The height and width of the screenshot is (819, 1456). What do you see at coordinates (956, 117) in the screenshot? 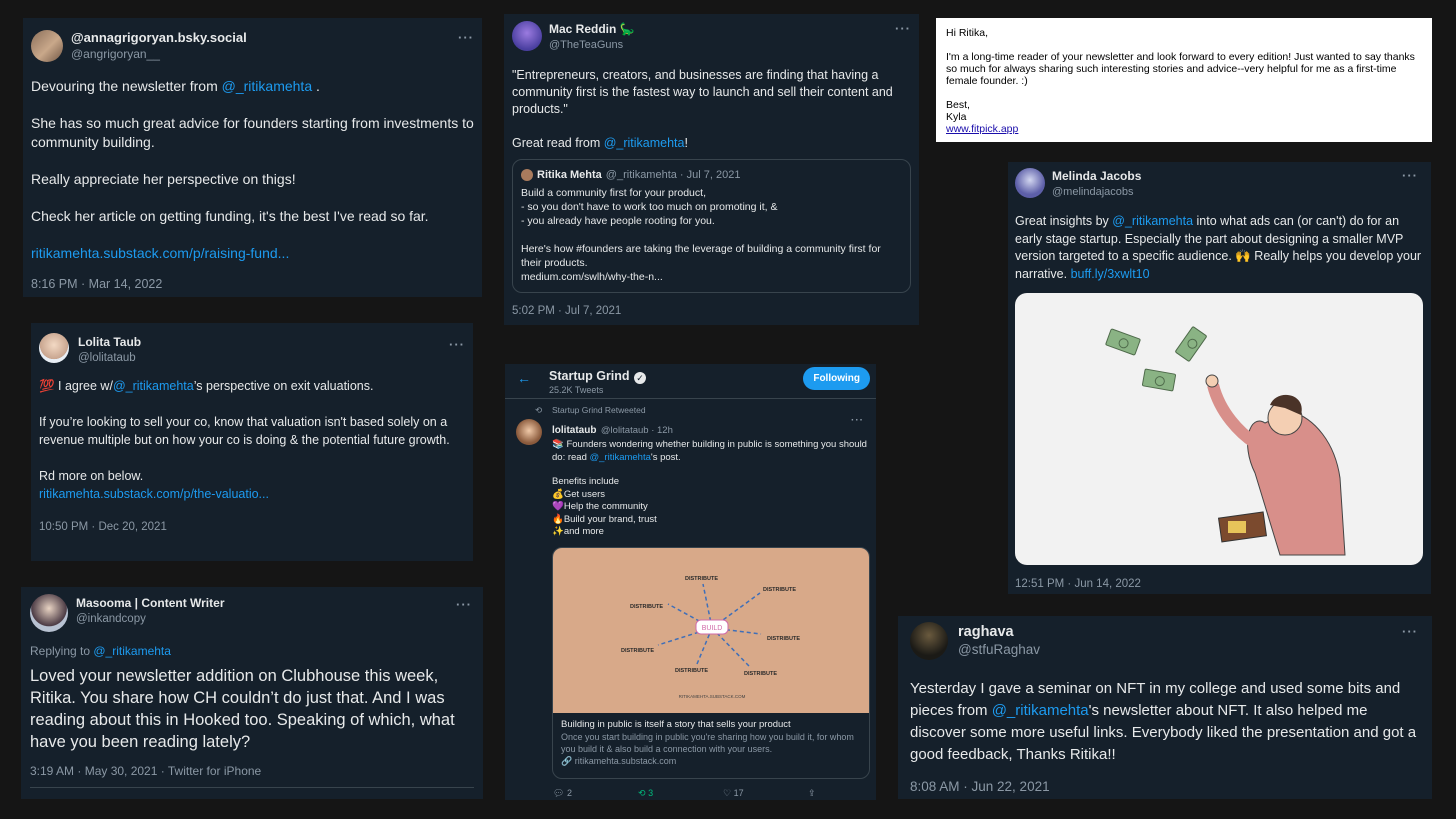
I see `email-signer: Kyla` at bounding box center [956, 117].